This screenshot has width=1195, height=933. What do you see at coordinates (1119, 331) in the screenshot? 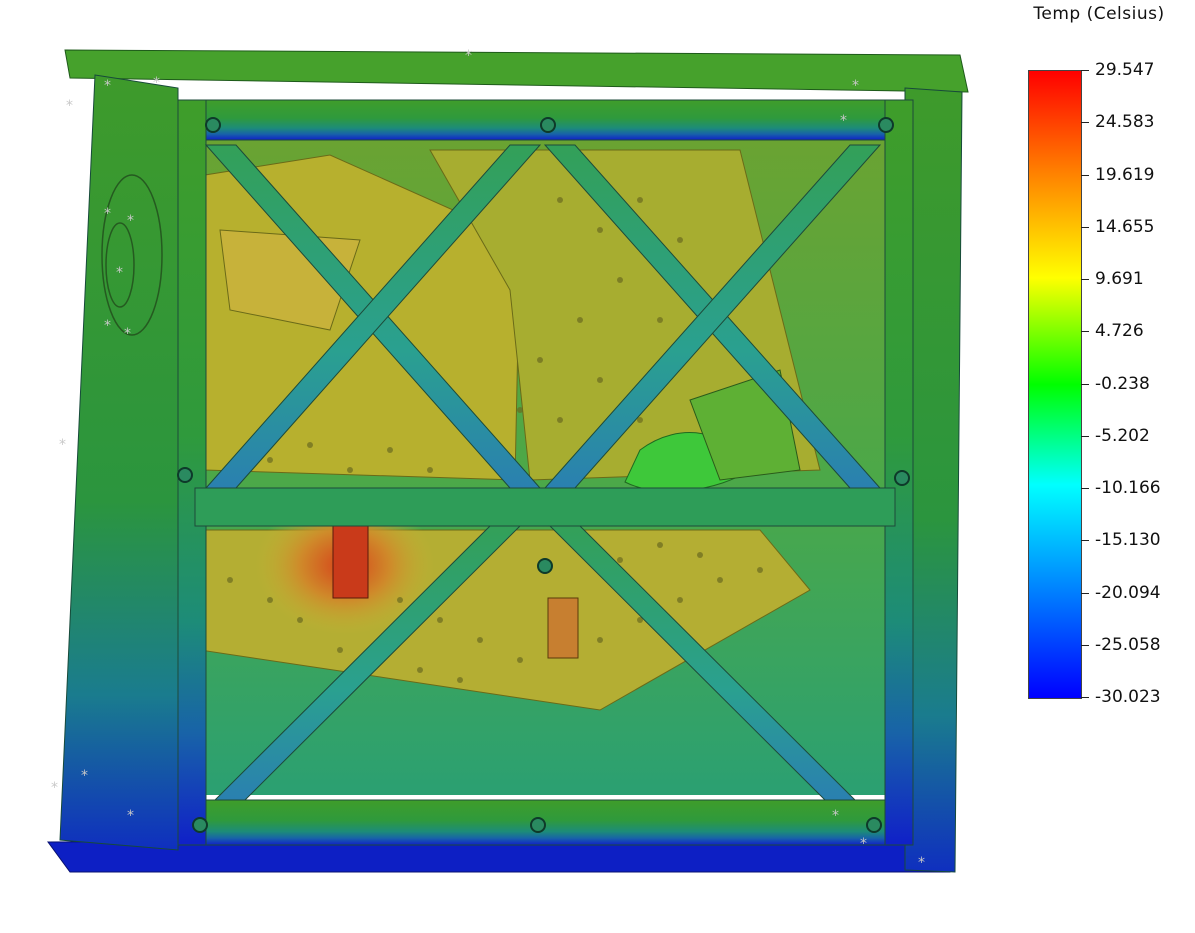
I see `legend-tick-label: 4.726` at bounding box center [1119, 331].